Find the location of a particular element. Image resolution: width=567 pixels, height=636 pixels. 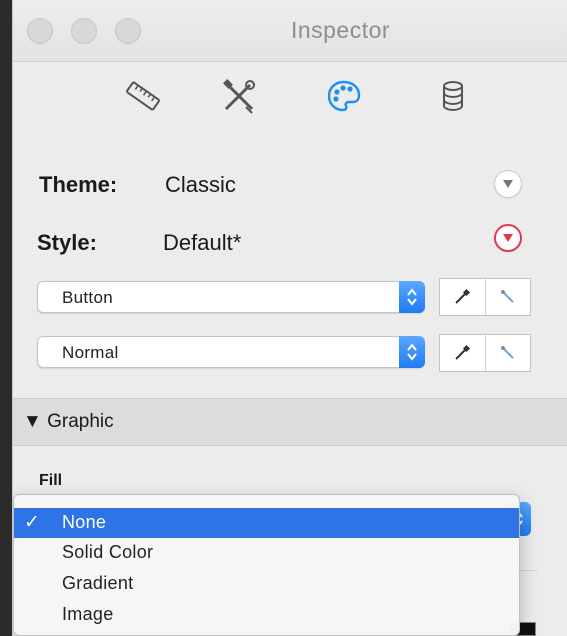

element-select-stepper is located at coordinates (412, 297).